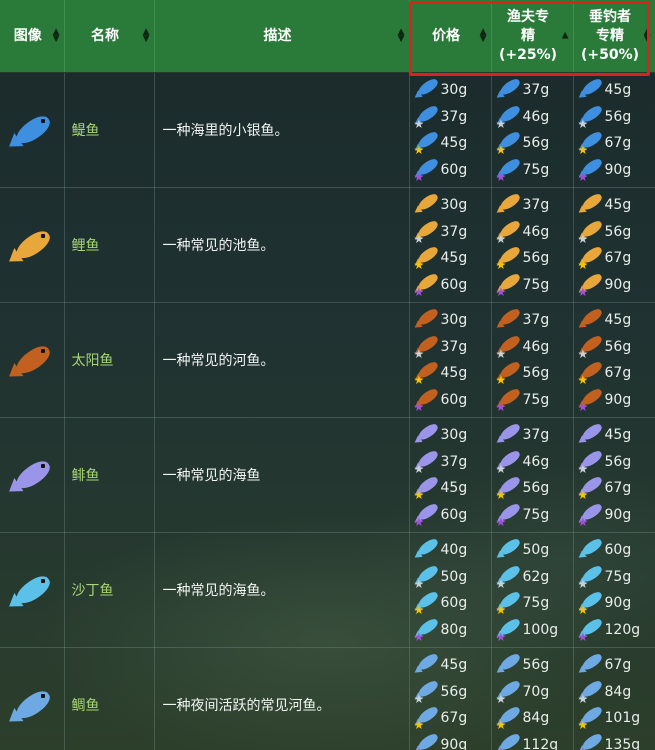 The height and width of the screenshot is (750, 655). Describe the element at coordinates (616, 373) in the screenshot. I see `price-entry: ★ 67g` at that location.